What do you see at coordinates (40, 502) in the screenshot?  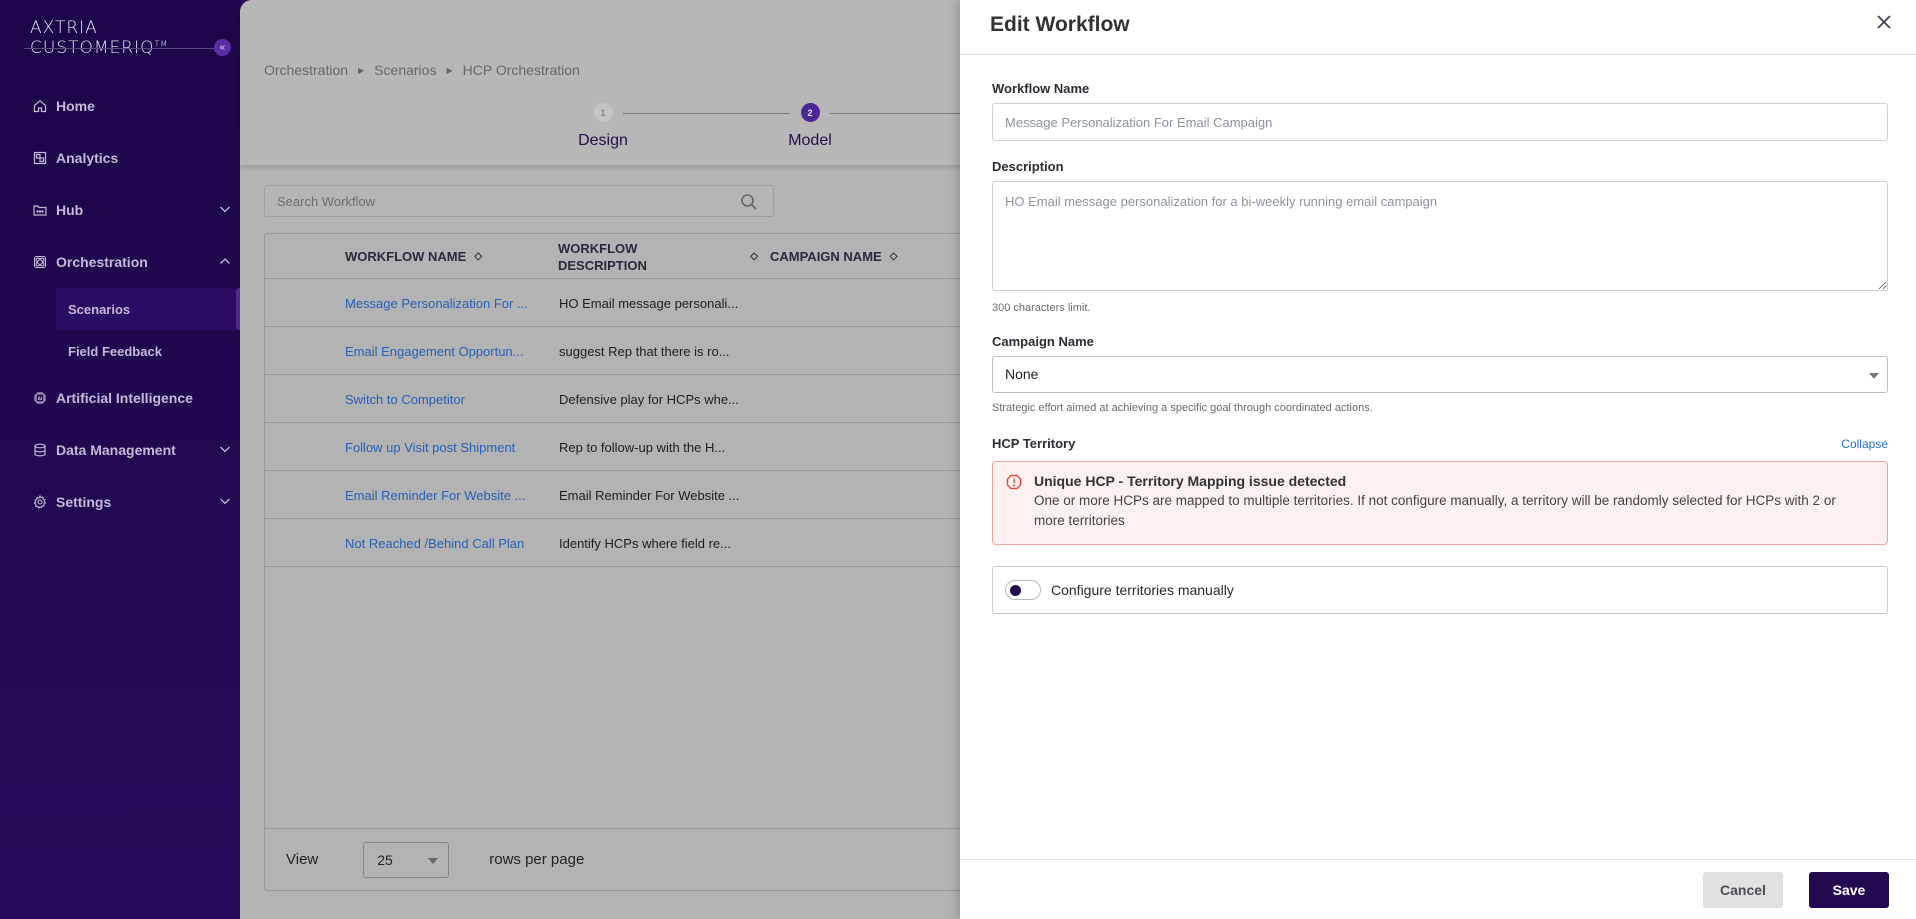 I see `gear-icon` at bounding box center [40, 502].